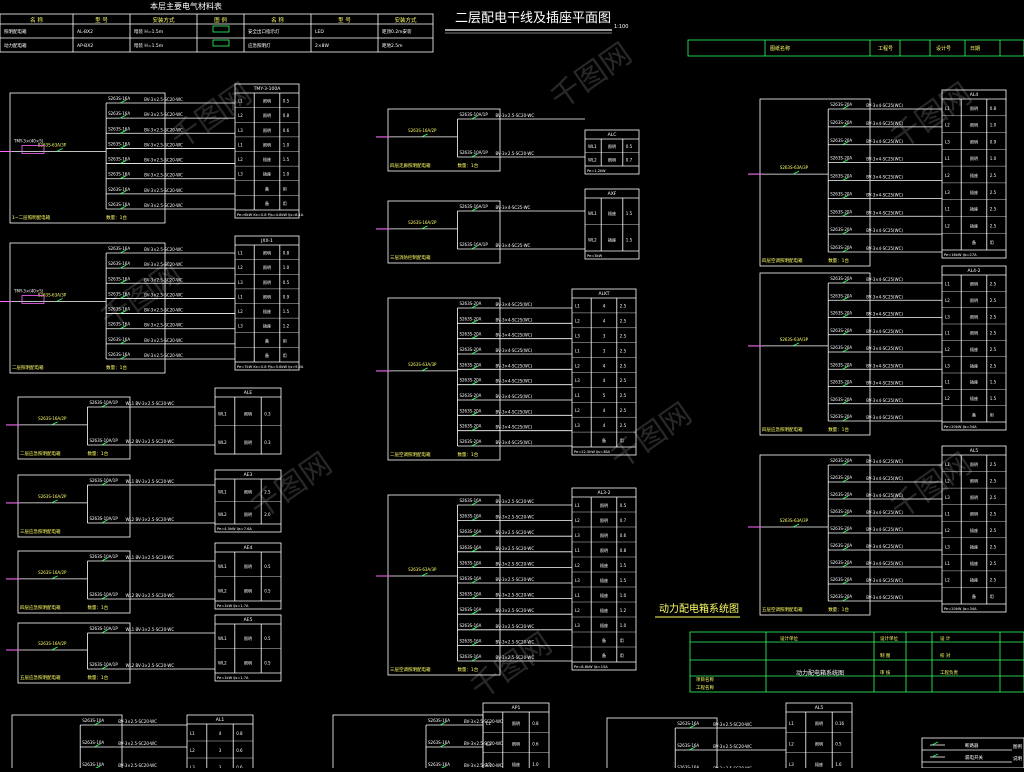  I want to click on drawing-title-group: 二层配电干线及插座平面图1:100, so click(536, 22).